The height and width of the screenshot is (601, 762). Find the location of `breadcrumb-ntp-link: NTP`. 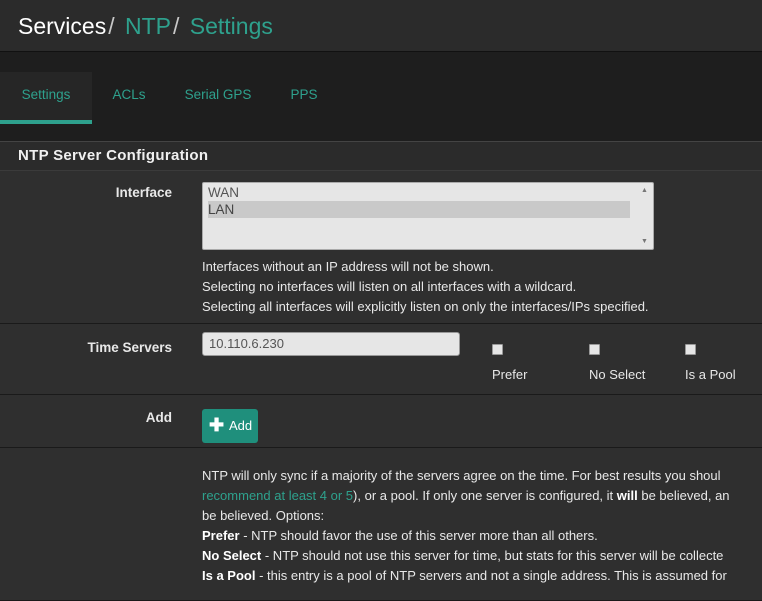

breadcrumb-ntp-link: NTP is located at coordinates (148, 26).